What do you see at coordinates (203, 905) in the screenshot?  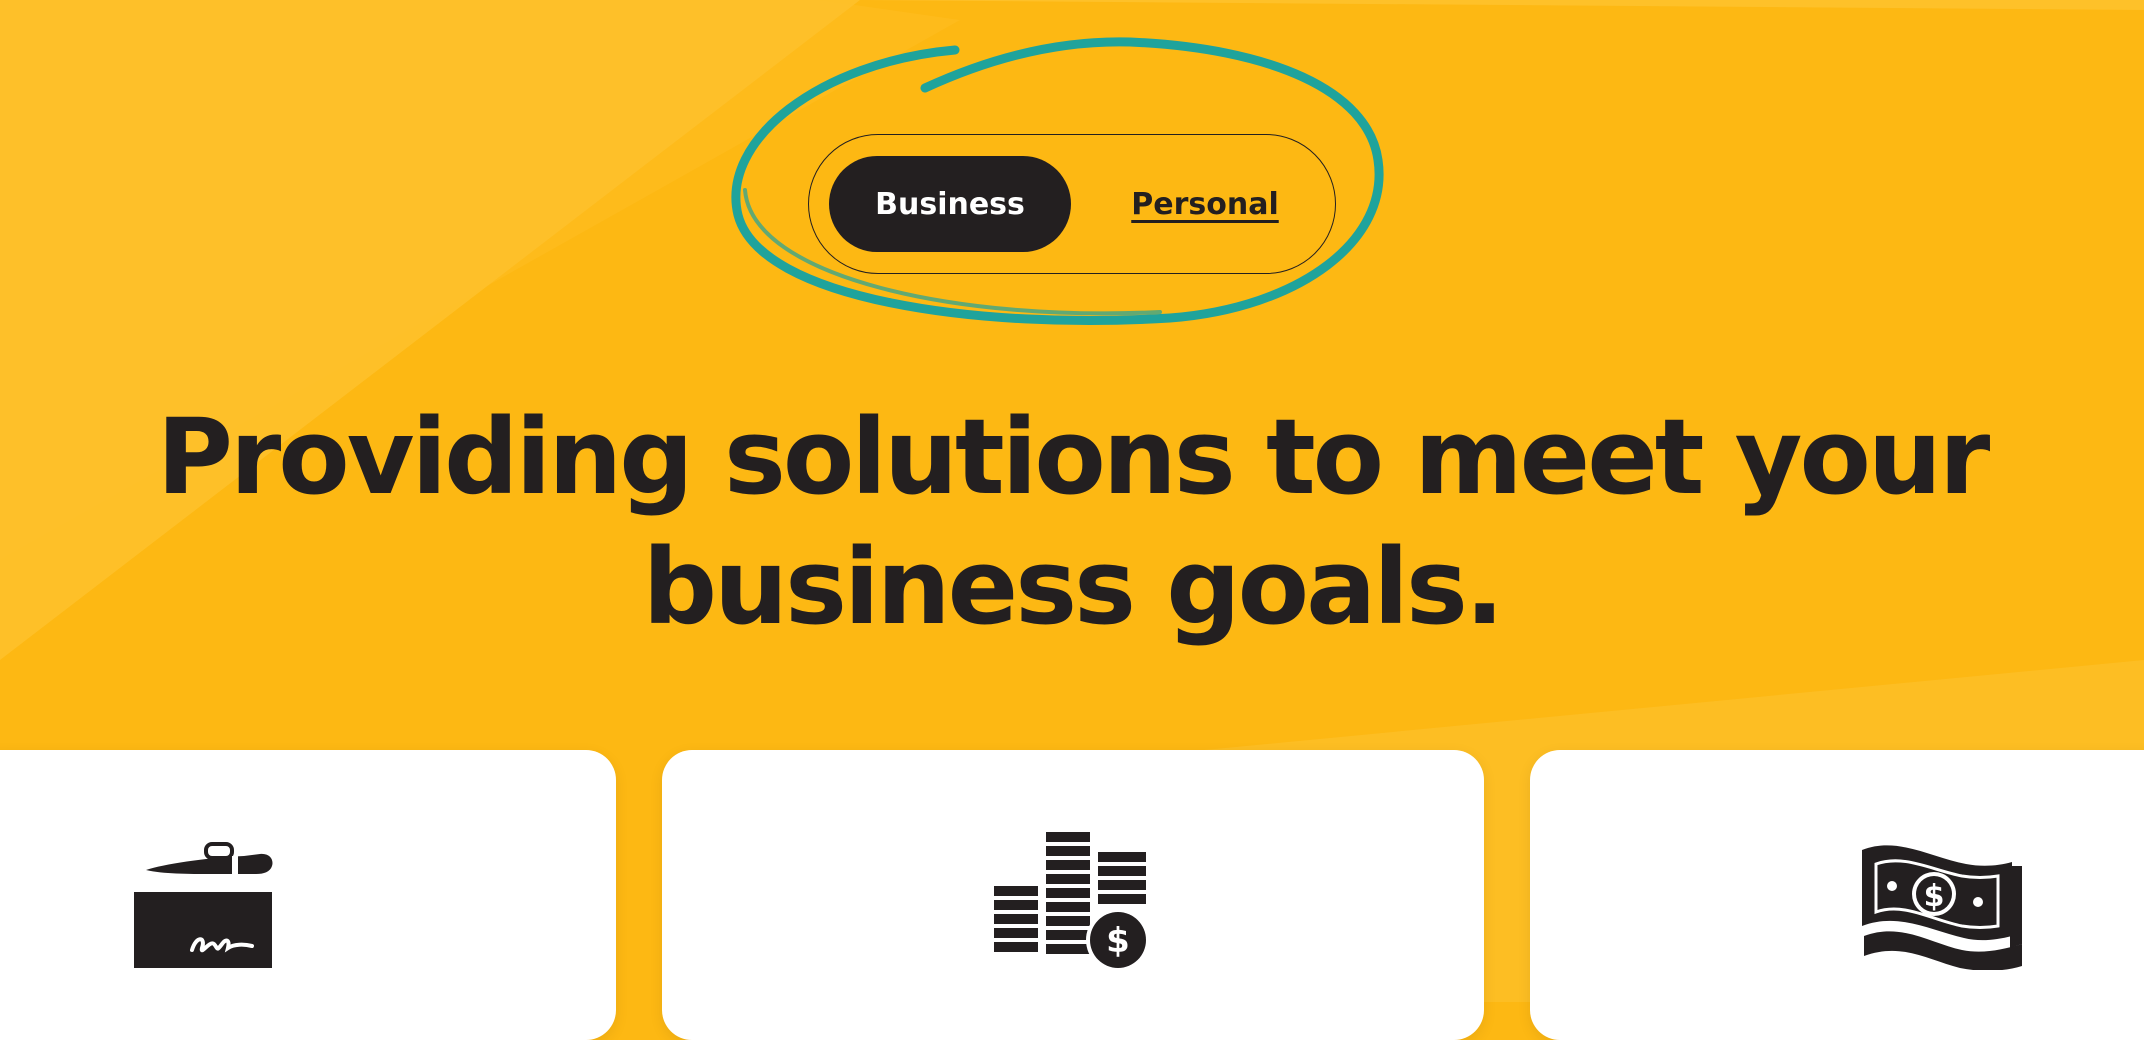 I see `check-signing-icon` at bounding box center [203, 905].